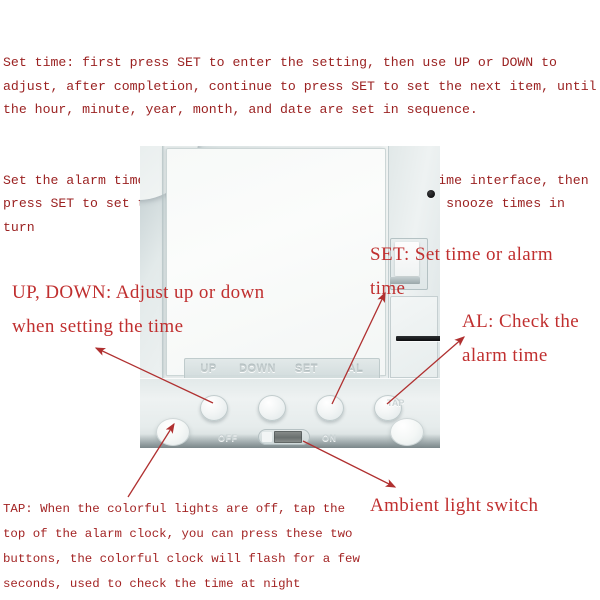 The height and width of the screenshot is (600, 600). I want to click on device-label-al: AL, so click(355, 369).